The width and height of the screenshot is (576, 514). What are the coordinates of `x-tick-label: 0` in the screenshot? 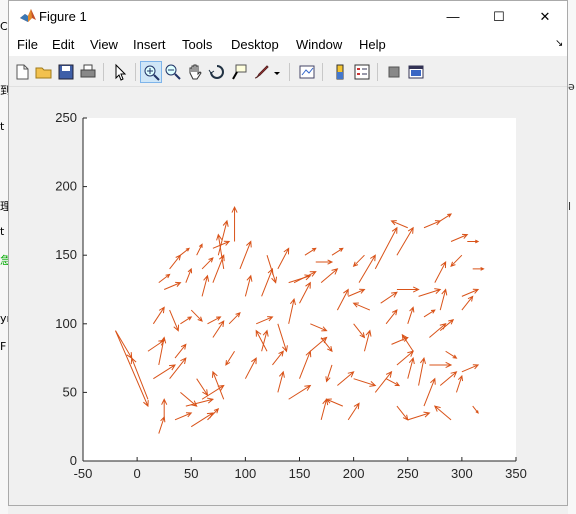 It's located at (137, 473).